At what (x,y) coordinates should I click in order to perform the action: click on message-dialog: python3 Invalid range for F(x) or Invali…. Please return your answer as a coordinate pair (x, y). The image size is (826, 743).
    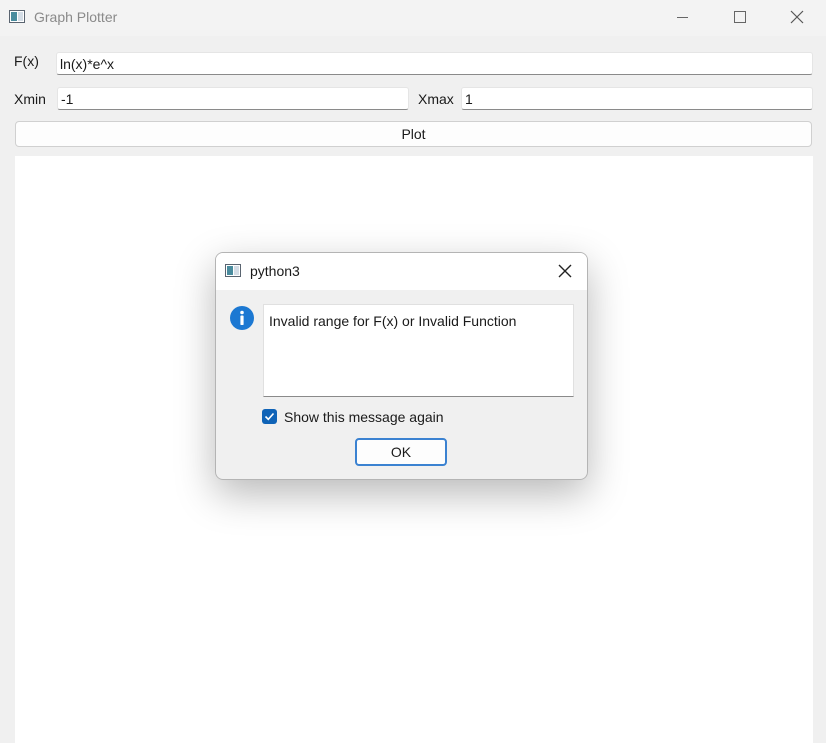
    Looking at the image, I should click on (401, 366).